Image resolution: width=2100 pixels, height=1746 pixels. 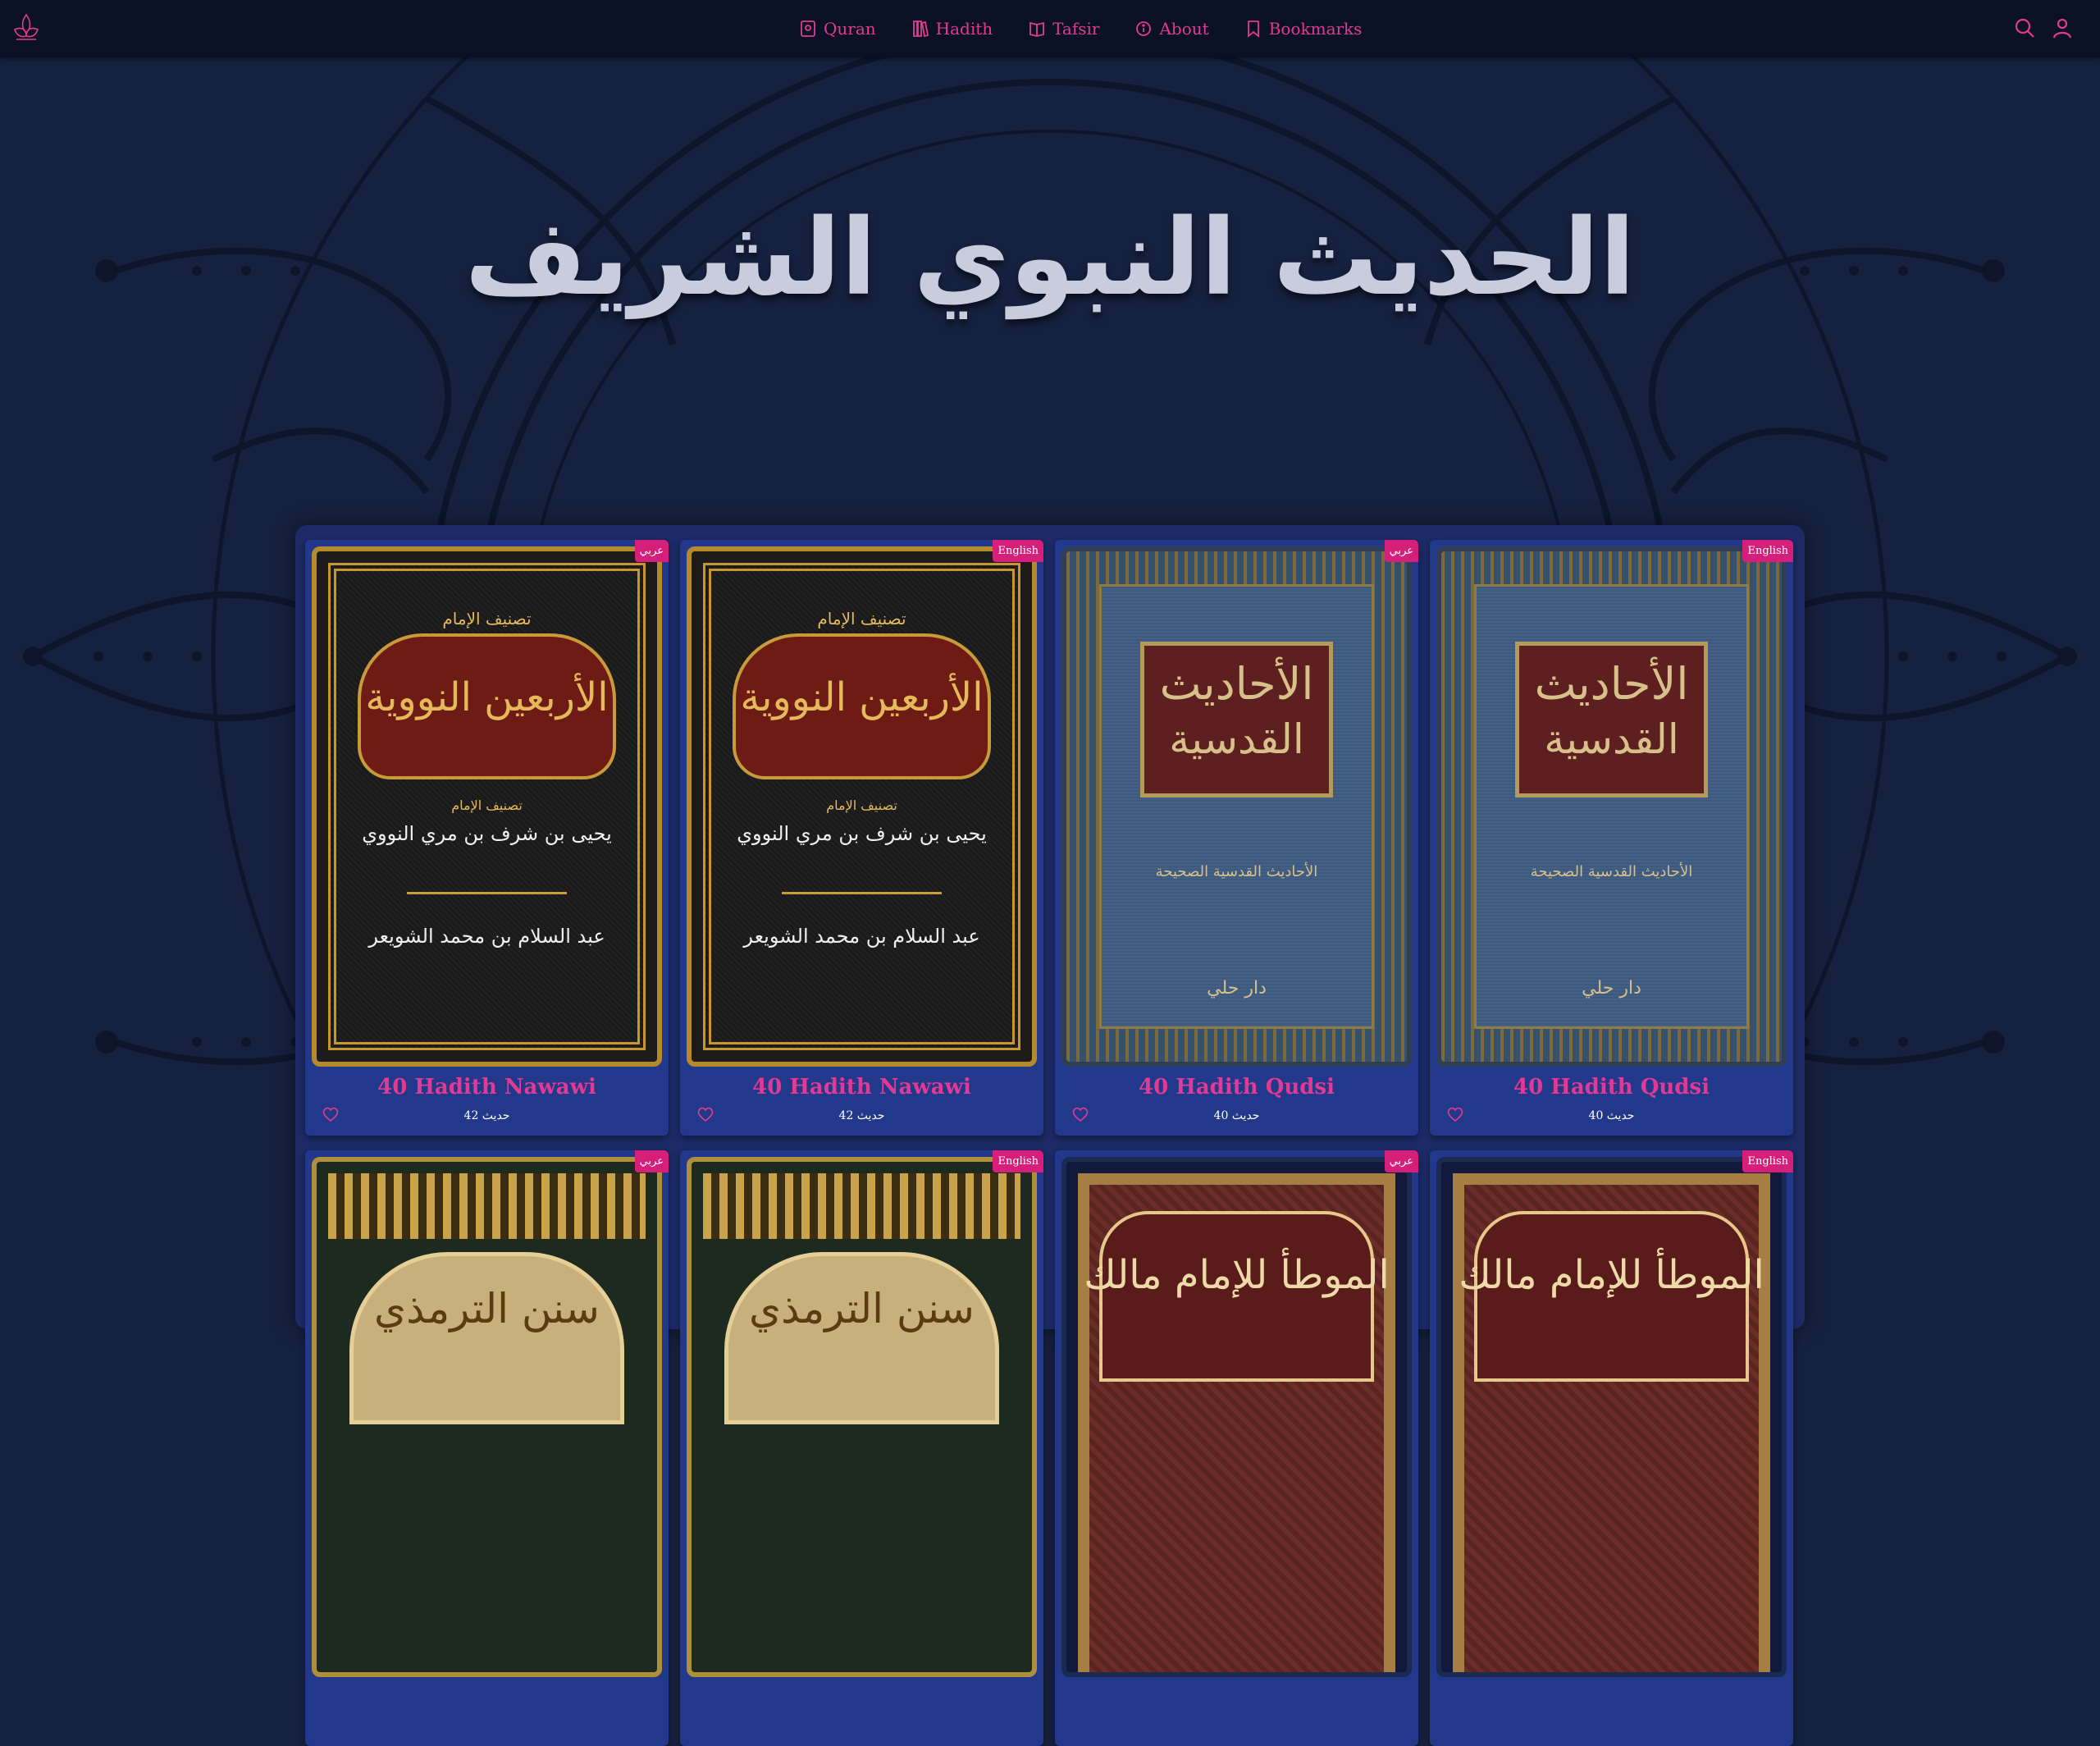 I want to click on nav-item-hadith: Hadith, so click(x=953, y=29).